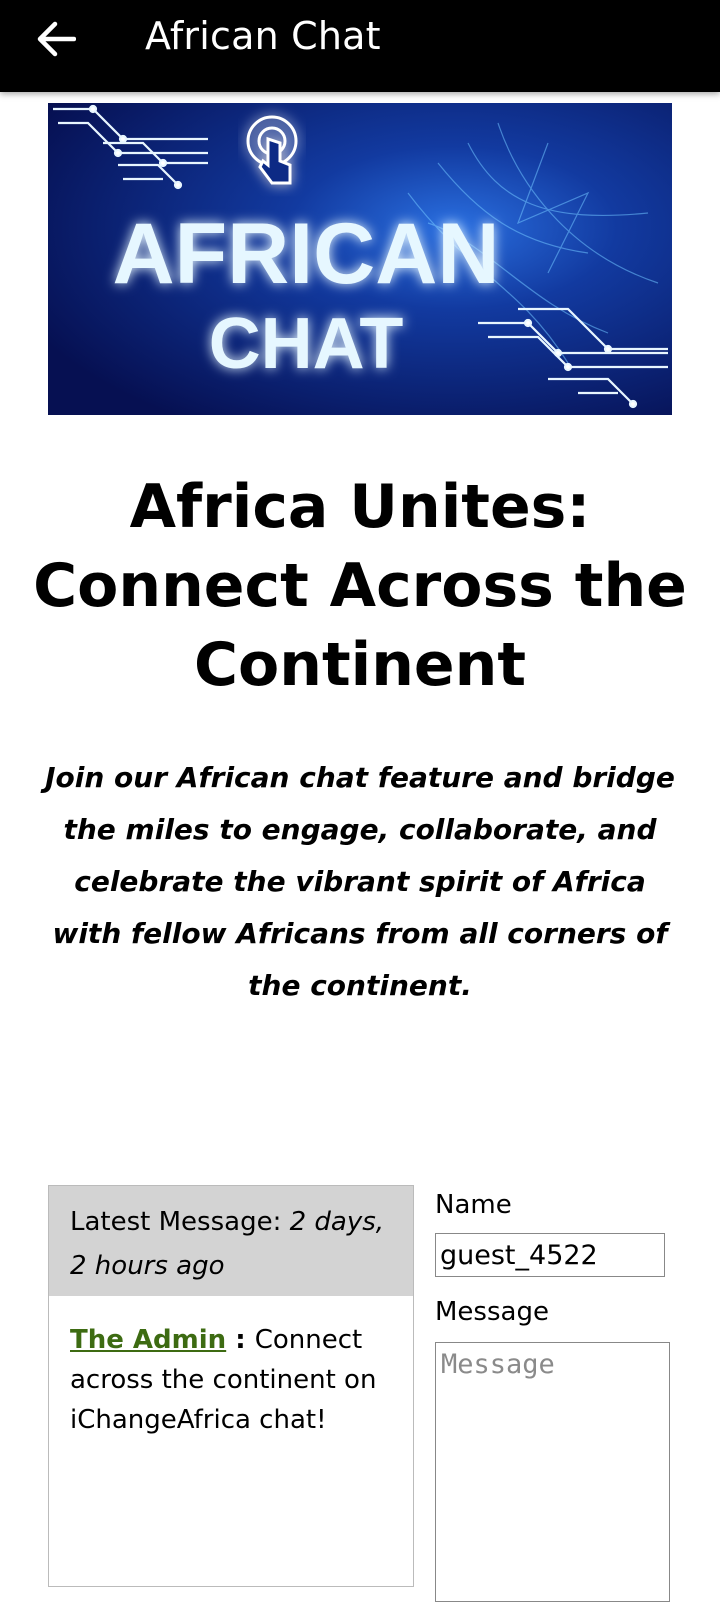 The height and width of the screenshot is (1602, 720). I want to click on chat-form: Name Message, so click(555, 1396).